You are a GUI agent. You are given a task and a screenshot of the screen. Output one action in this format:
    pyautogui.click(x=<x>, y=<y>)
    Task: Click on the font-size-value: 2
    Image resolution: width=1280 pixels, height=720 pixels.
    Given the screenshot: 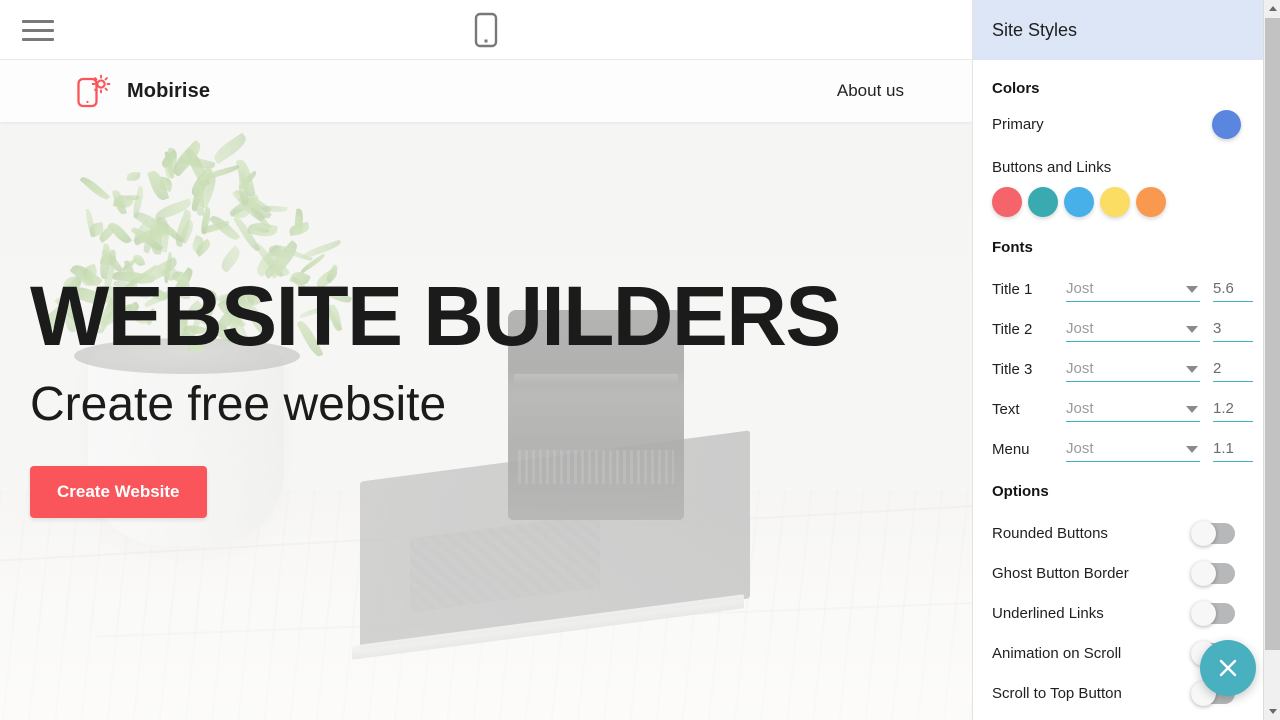 What is the action you would take?
    pyautogui.click(x=1217, y=368)
    